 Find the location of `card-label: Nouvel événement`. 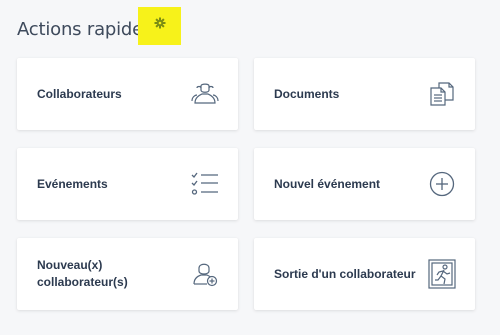

card-label: Nouvel événement is located at coordinates (327, 183).